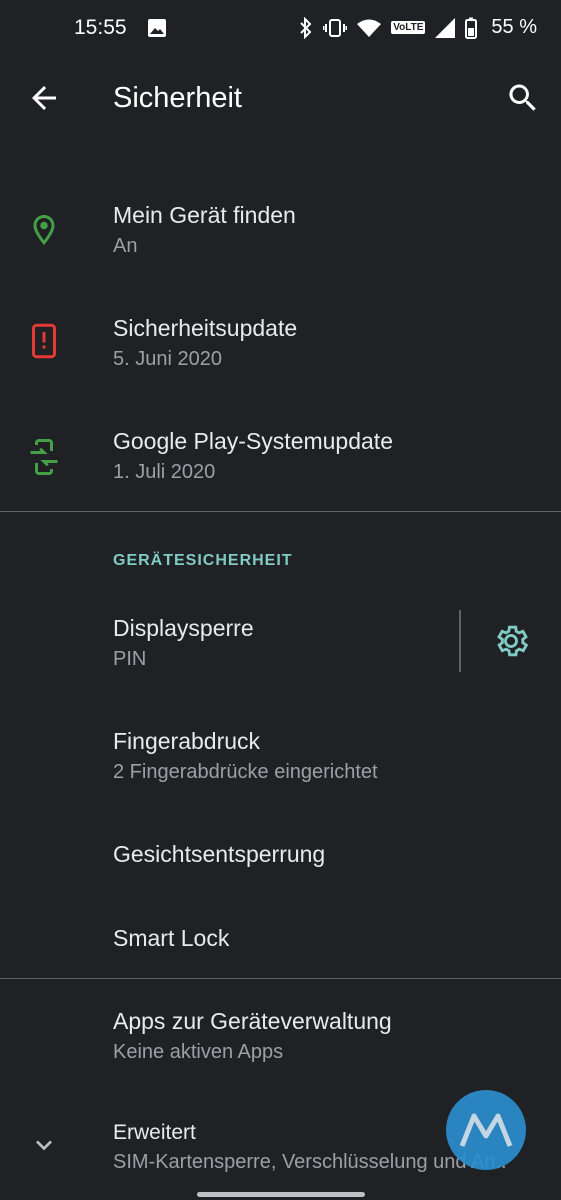  I want to click on status-icons: VoLTE 55 %, so click(418, 27).